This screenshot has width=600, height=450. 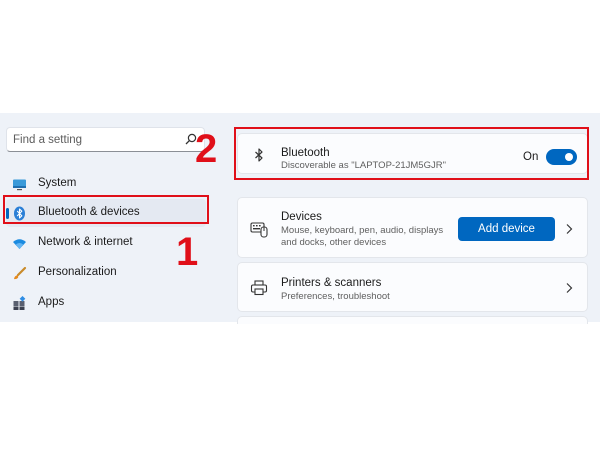 I want to click on devices-subtitle-line1: Mouse, keyboard, pen, audio, displays, so click(x=362, y=230).